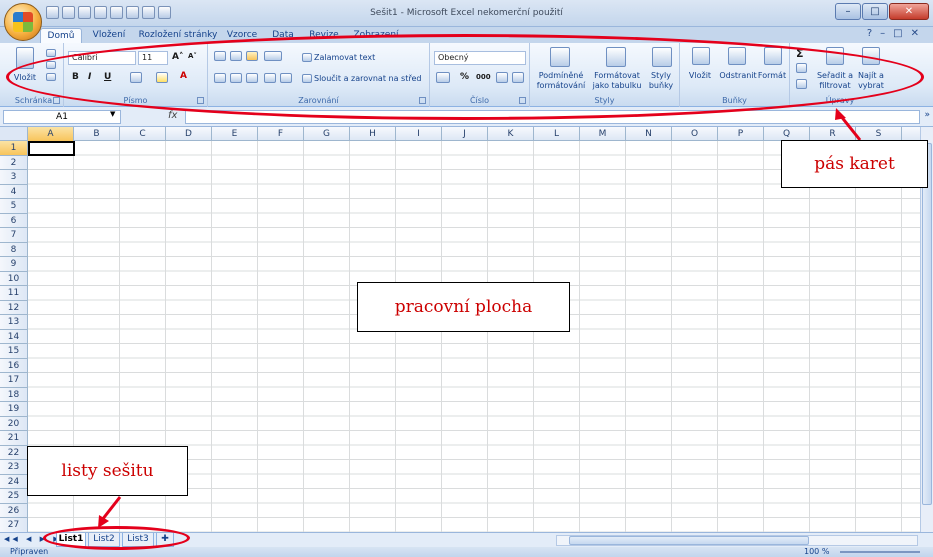  I want to click on row-header: 26, so click(14, 510).